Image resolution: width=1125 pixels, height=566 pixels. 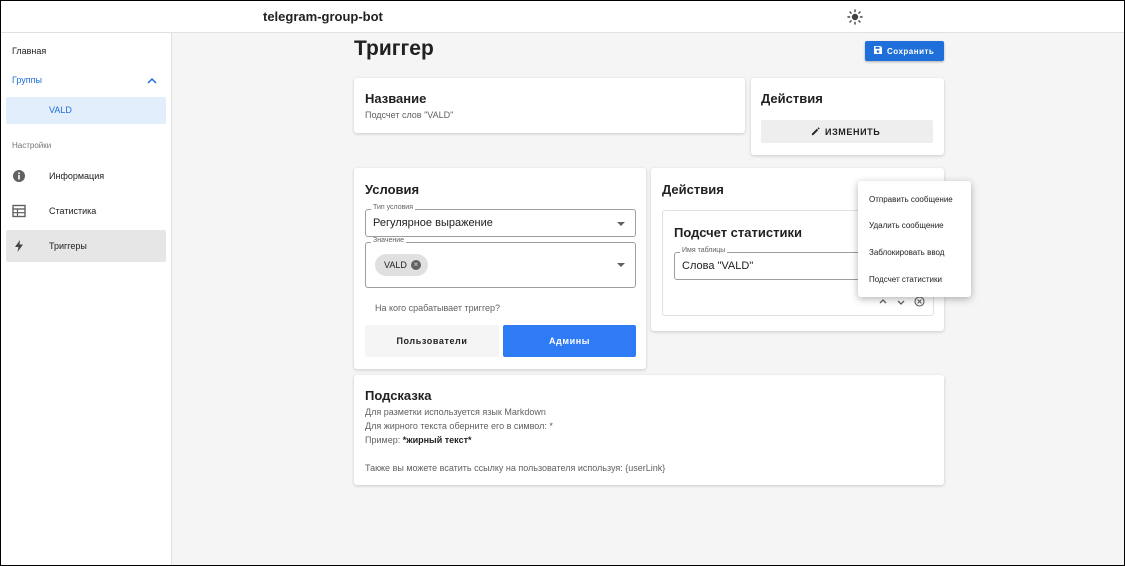 I want to click on name-value: Подсчет слов "VALD", so click(x=409, y=115).